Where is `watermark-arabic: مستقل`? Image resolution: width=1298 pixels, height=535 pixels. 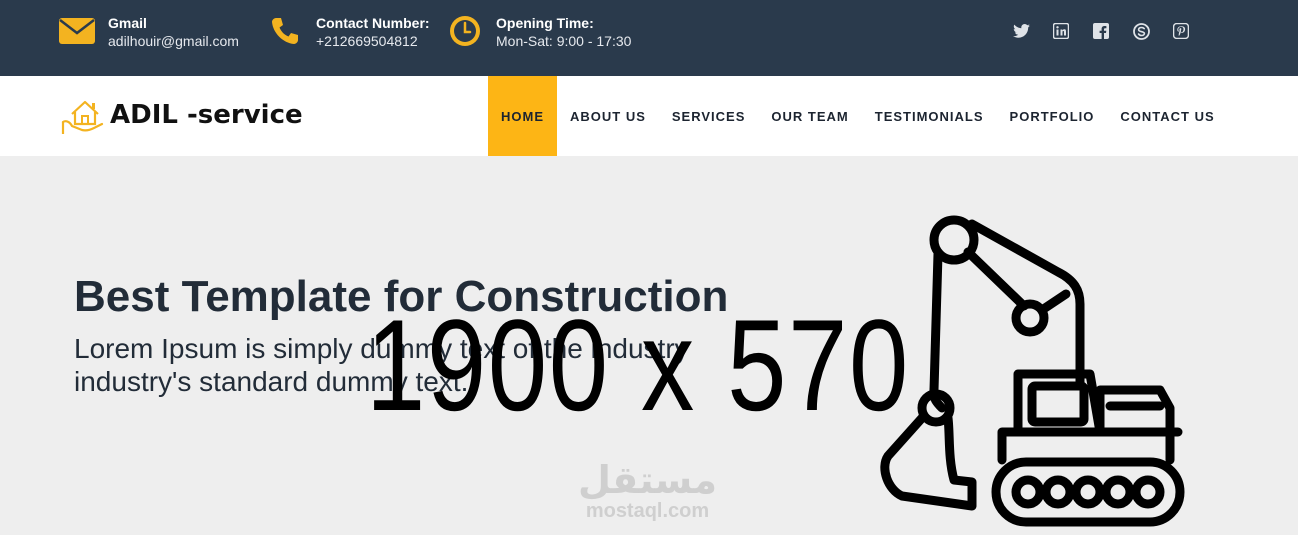
watermark-arabic: مستقل is located at coordinates (647, 480).